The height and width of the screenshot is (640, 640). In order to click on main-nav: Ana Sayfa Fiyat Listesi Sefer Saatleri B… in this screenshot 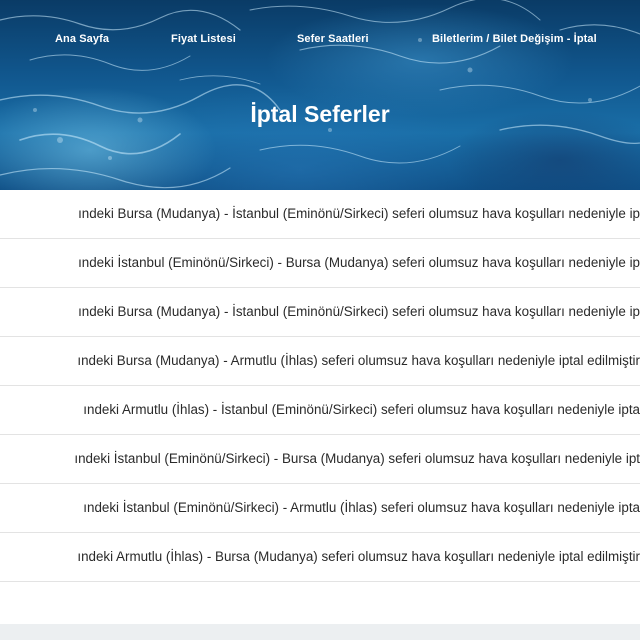, I will do `click(320, 40)`.